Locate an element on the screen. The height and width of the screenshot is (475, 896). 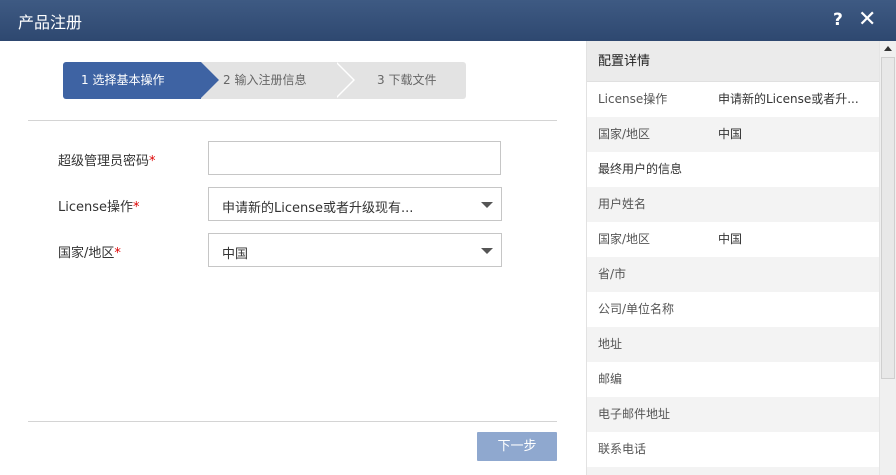
license-op-label: License操作* is located at coordinates (99, 205).